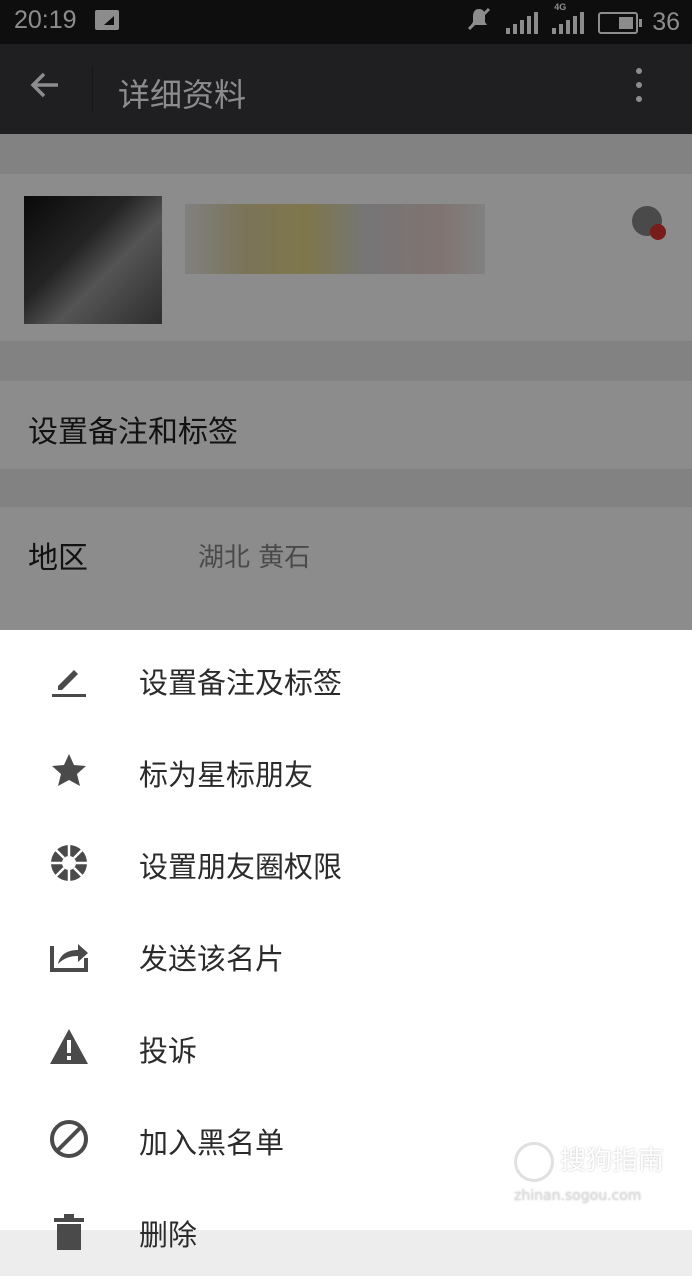 This screenshot has width=692, height=1276. Describe the element at coordinates (69, 1047) in the screenshot. I see `warning-icon` at that location.